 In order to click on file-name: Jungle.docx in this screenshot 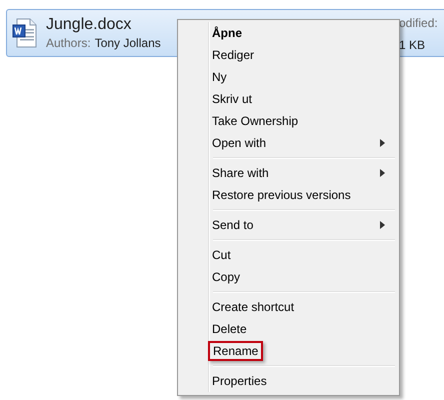, I will do `click(89, 25)`.